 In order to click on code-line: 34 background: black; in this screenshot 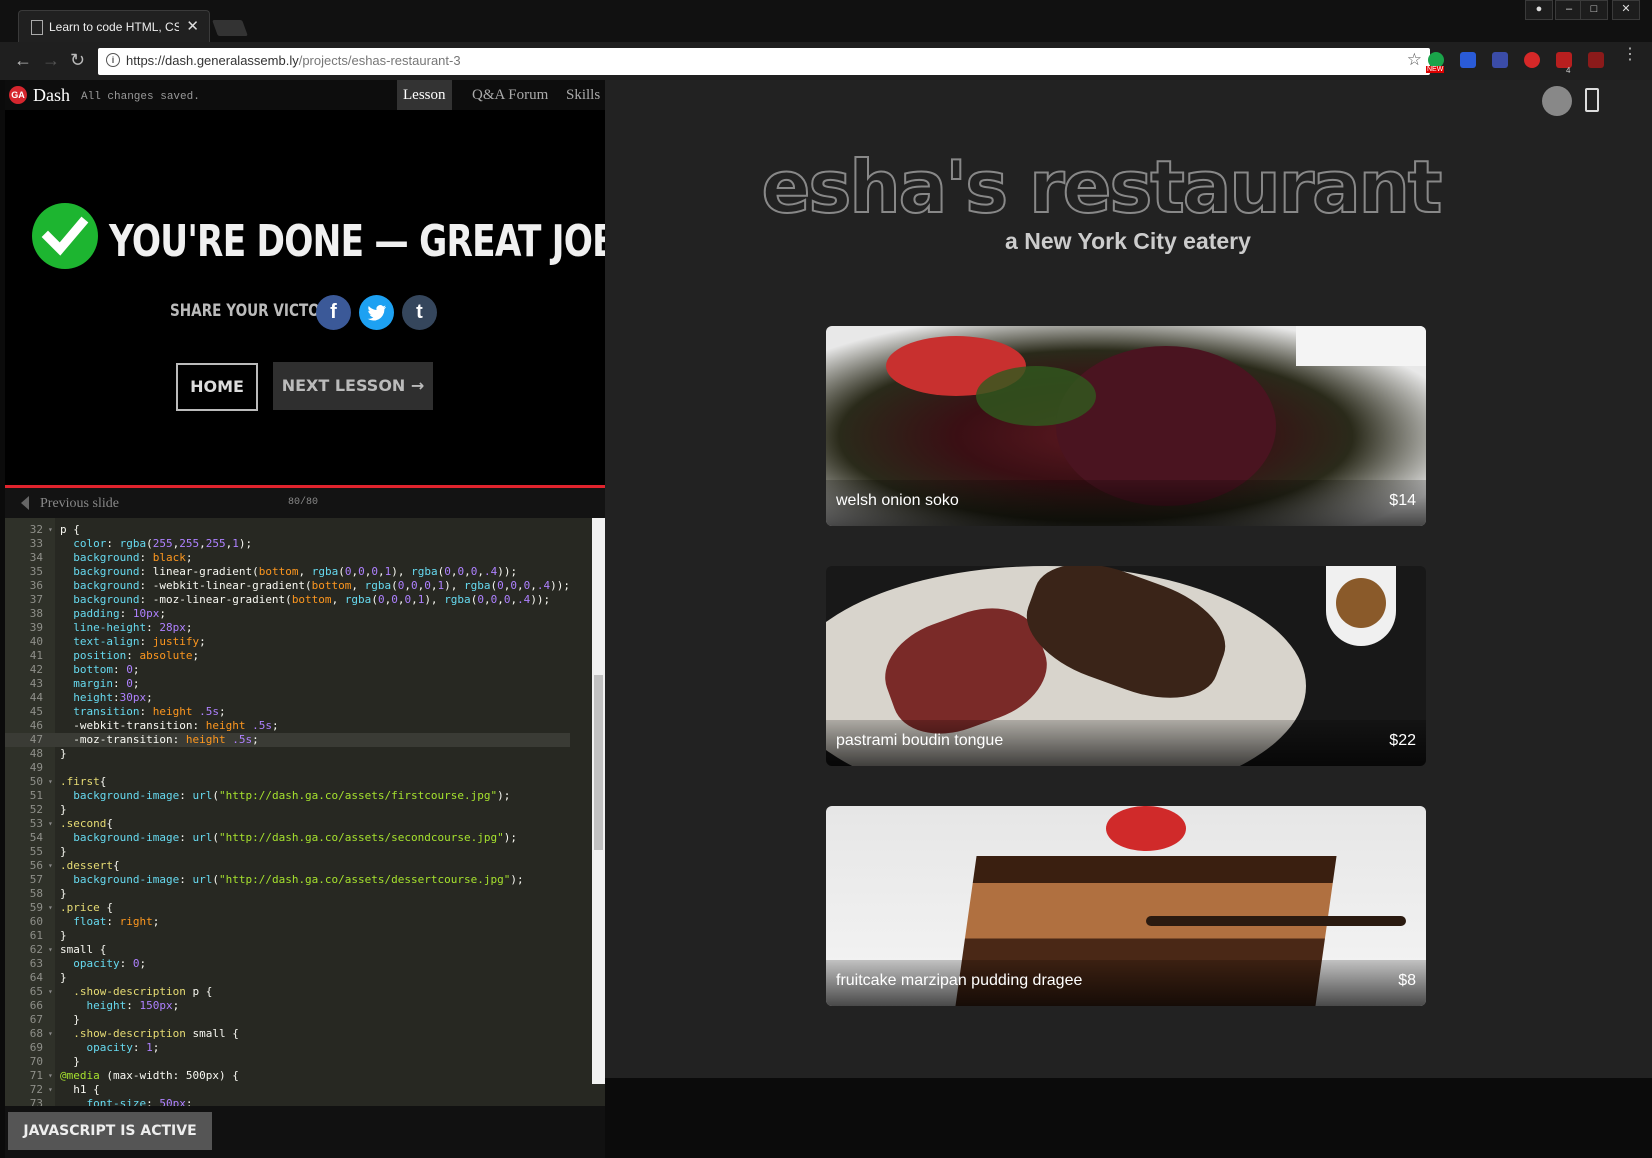, I will do `click(287, 558)`.